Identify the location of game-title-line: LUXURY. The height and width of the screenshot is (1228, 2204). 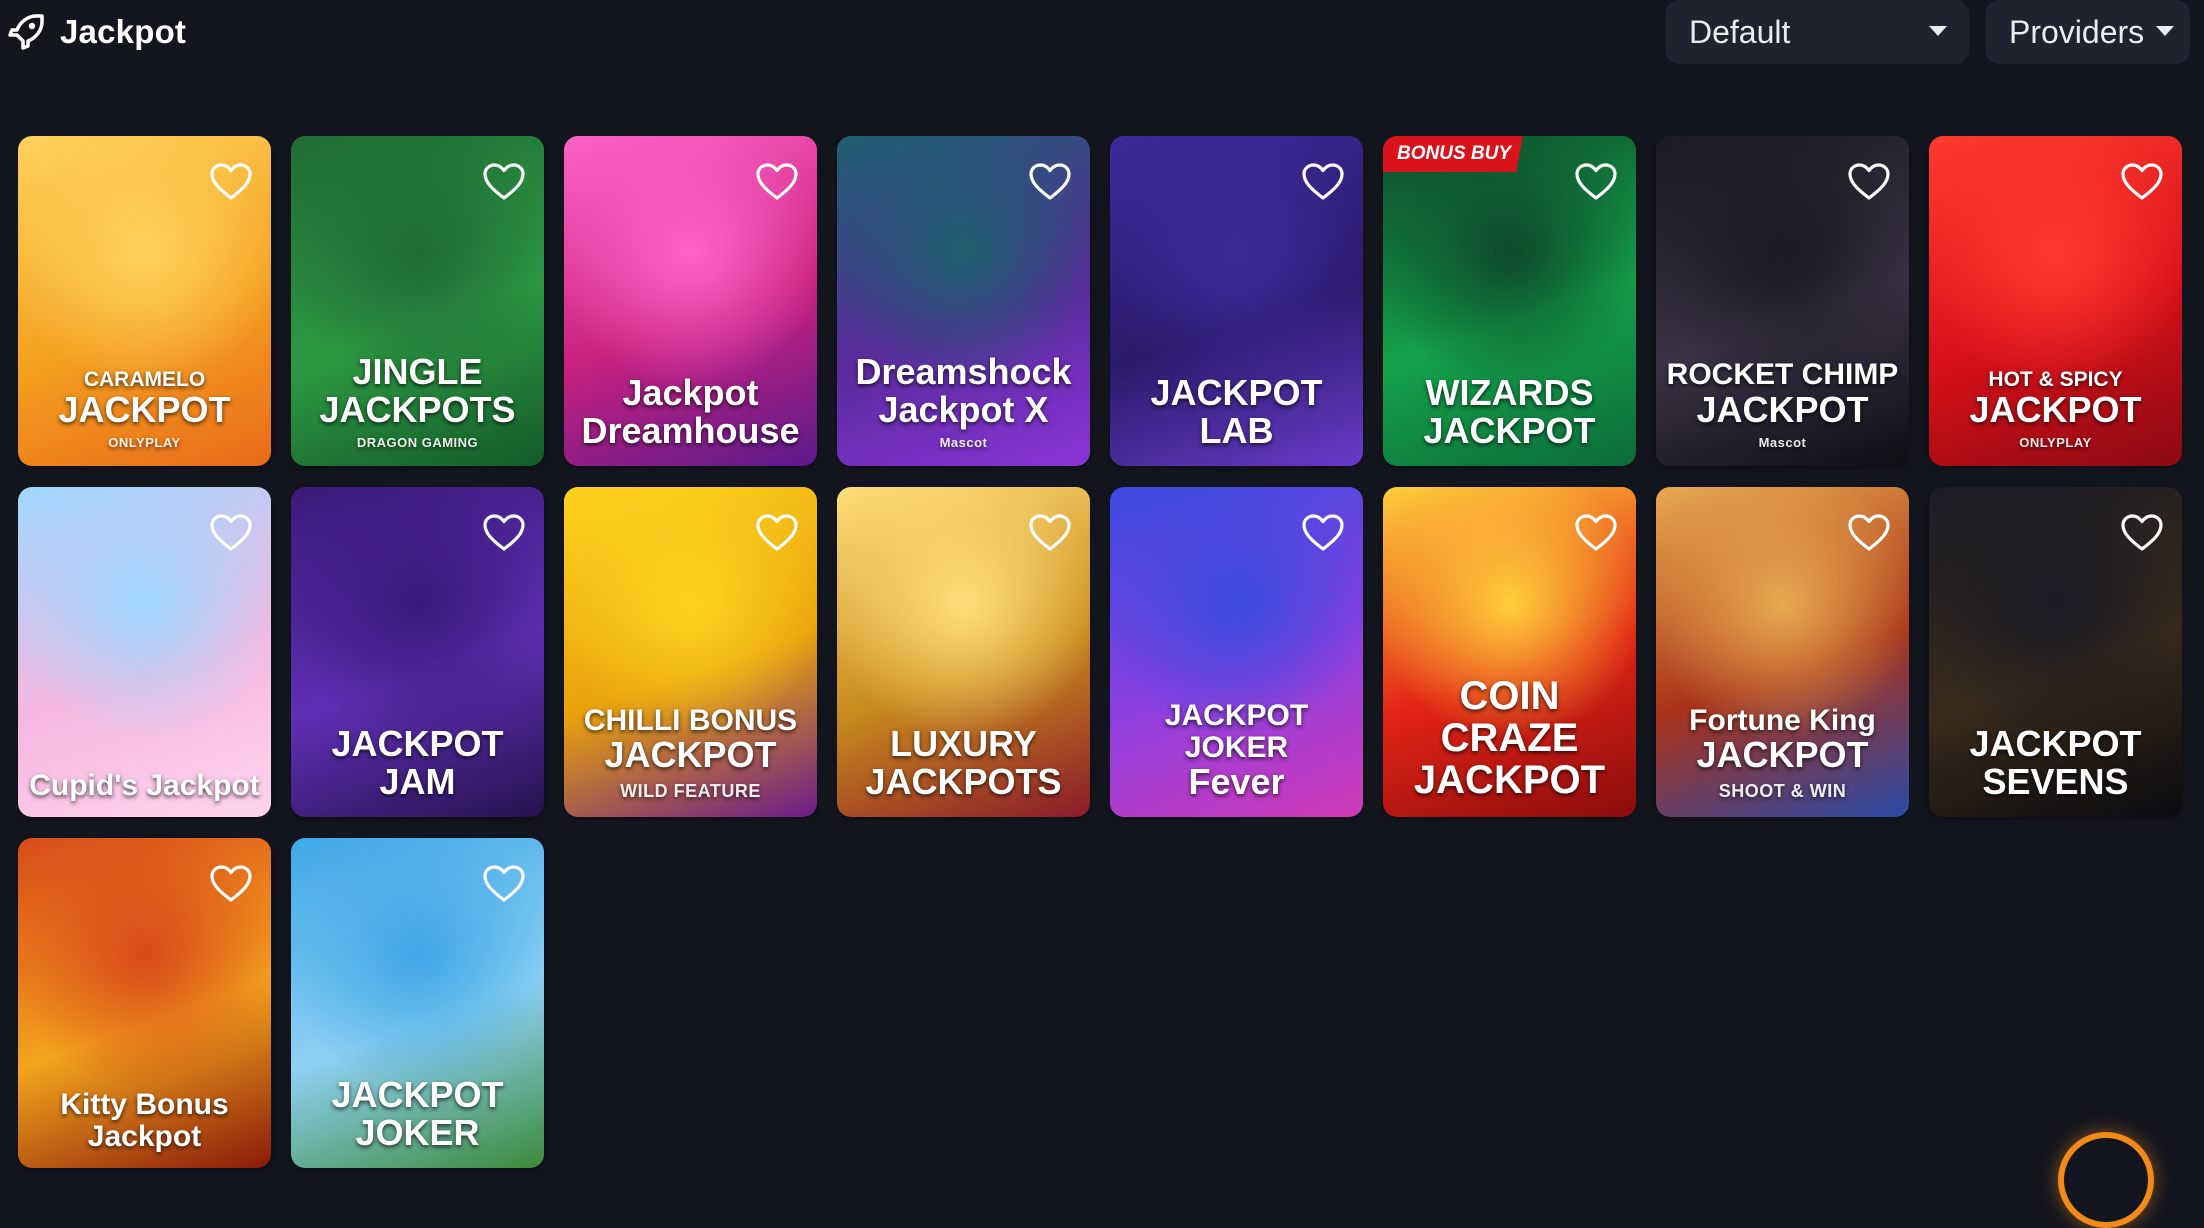
(963, 744).